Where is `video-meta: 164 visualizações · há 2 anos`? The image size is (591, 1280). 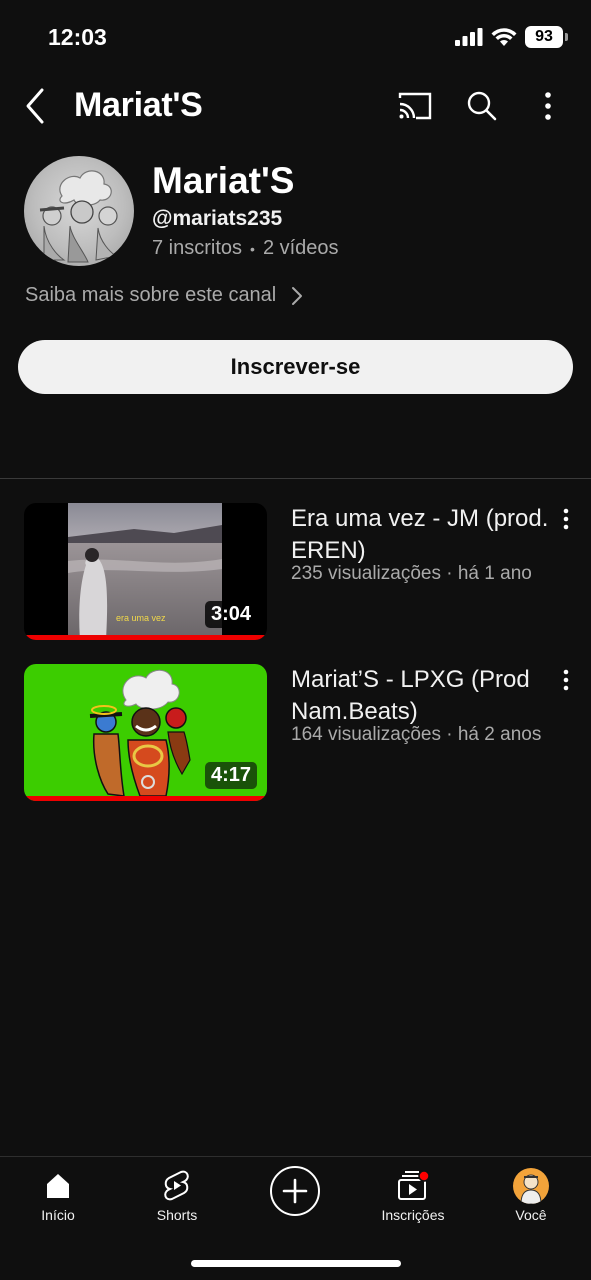 video-meta: 164 visualizações · há 2 anos is located at coordinates (416, 734).